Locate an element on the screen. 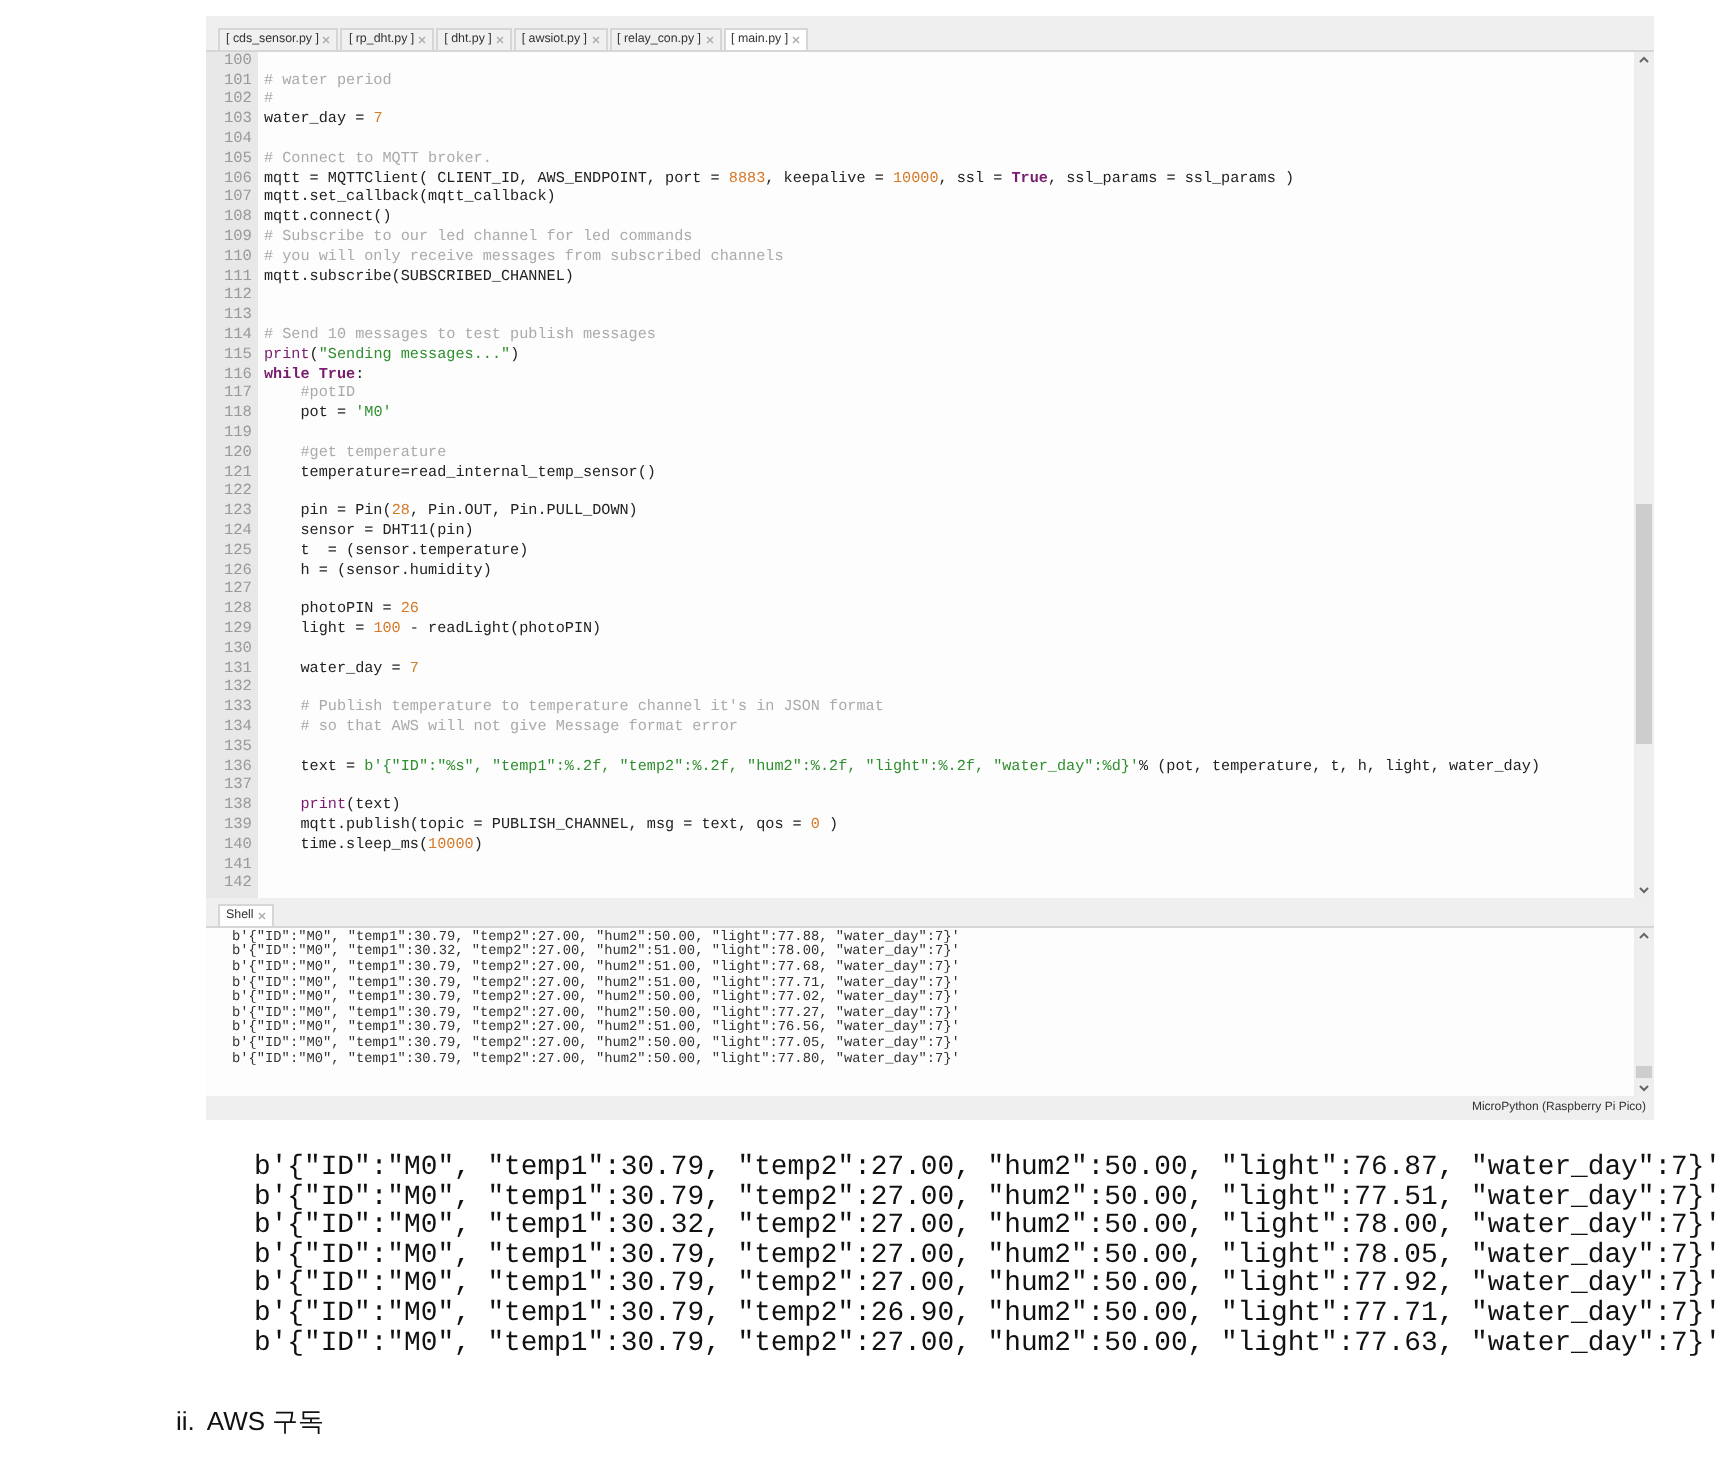  section-heading: AWS 구독 is located at coordinates (265, 1422).